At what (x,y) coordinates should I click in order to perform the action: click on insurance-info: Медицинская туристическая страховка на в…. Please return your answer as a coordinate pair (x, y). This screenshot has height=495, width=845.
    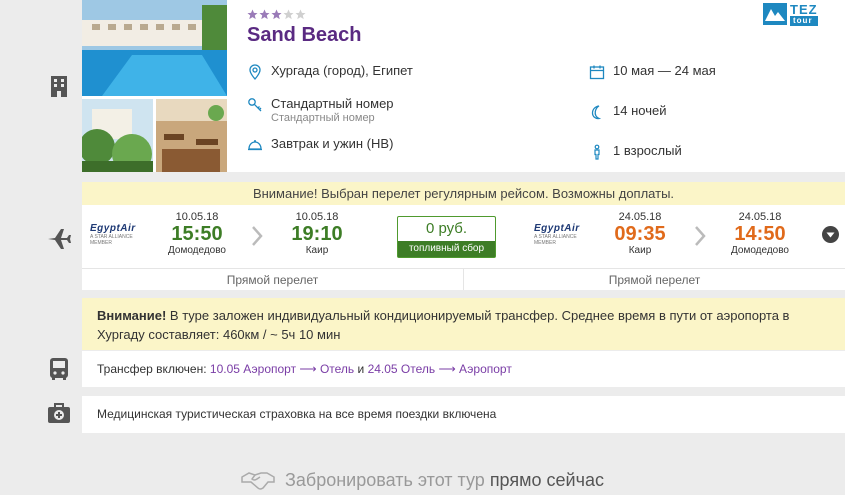
    Looking at the image, I should click on (463, 414).